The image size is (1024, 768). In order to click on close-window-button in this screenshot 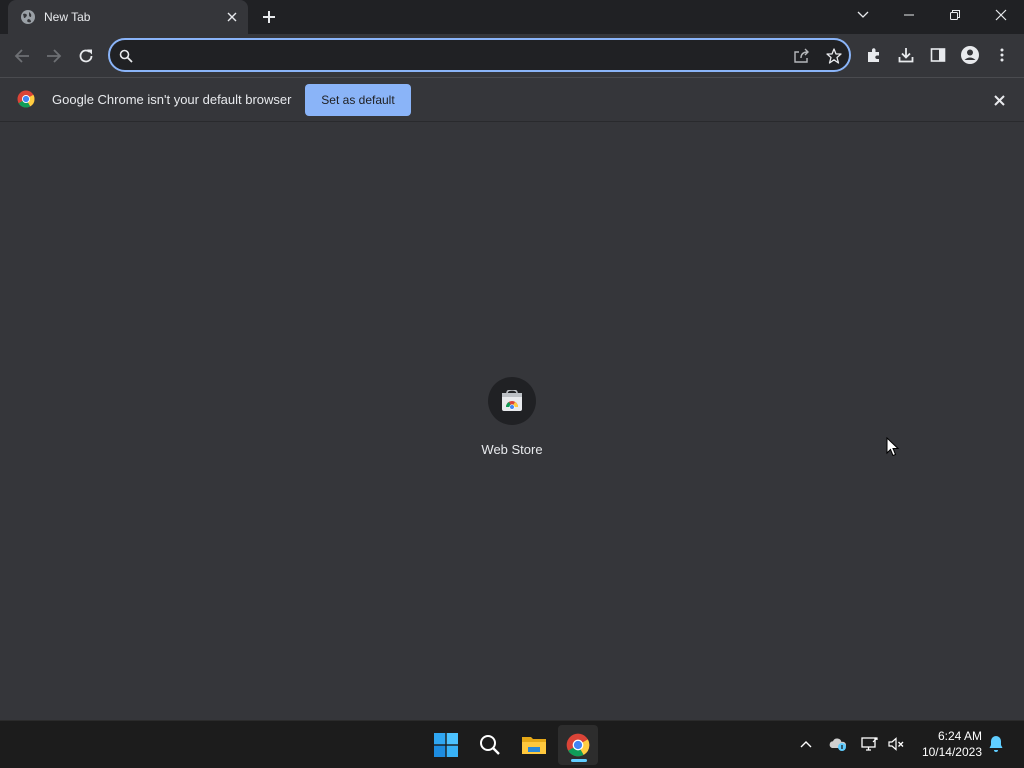, I will do `click(1001, 15)`.